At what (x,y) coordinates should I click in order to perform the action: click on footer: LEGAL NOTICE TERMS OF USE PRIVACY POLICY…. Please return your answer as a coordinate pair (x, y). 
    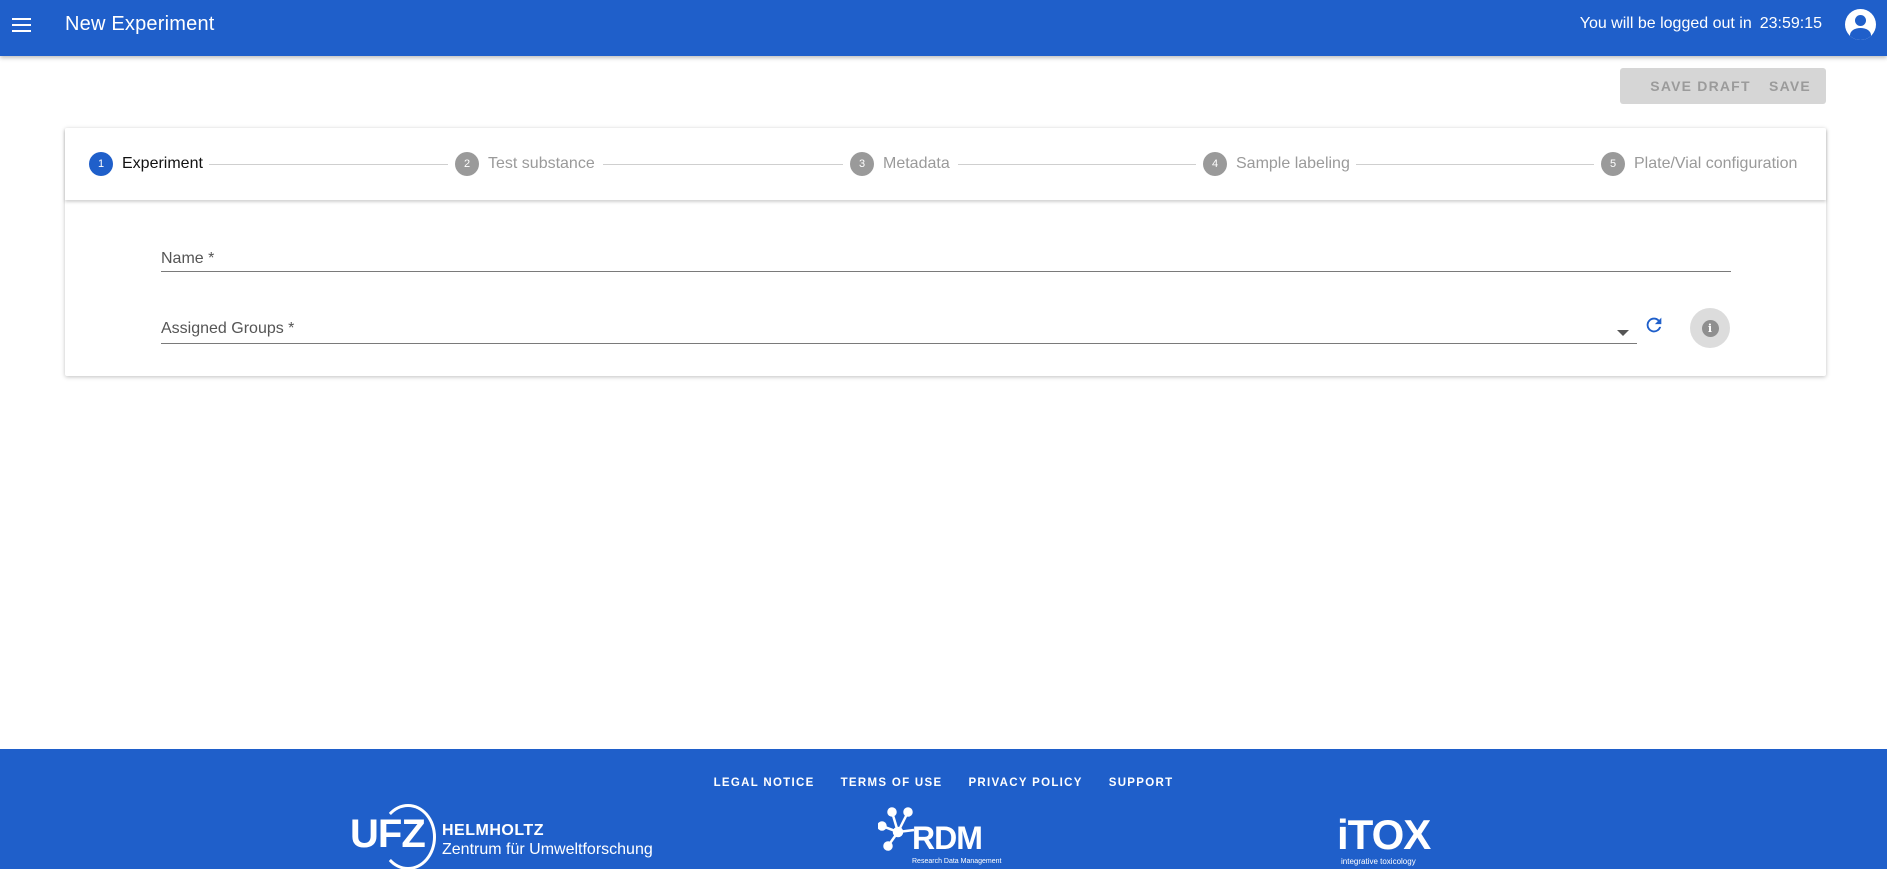
    Looking at the image, I should click on (943, 809).